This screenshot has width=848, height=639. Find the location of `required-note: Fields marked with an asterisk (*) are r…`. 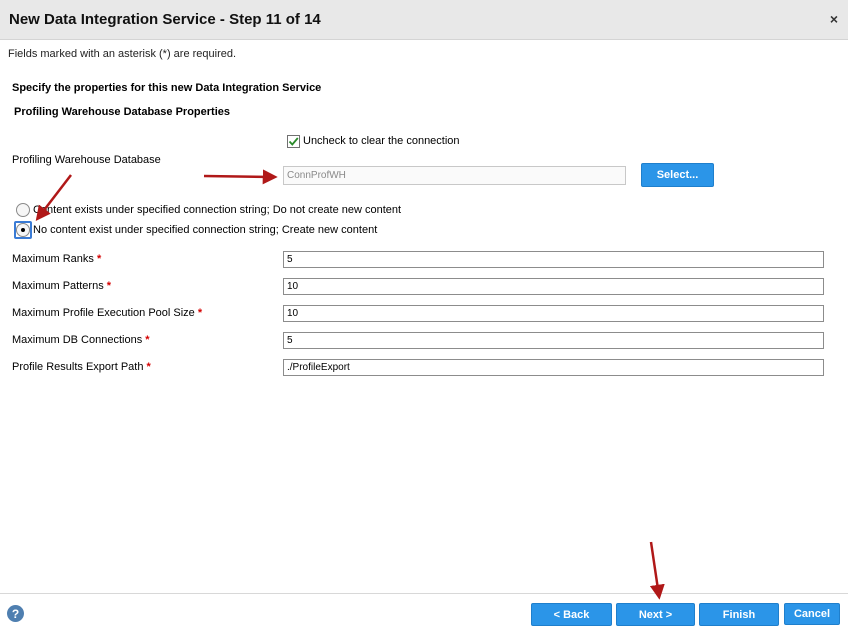

required-note: Fields marked with an asterisk (*) are r… is located at coordinates (122, 54).